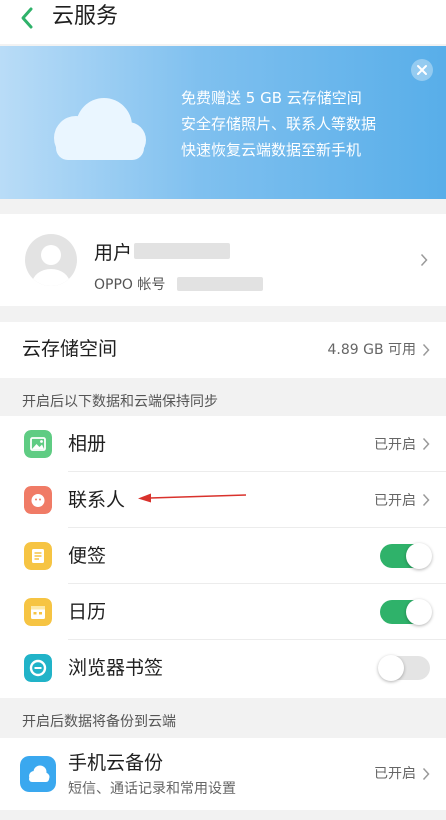  I want to click on account-row: 用户 OPPO 帐号, so click(223, 260).